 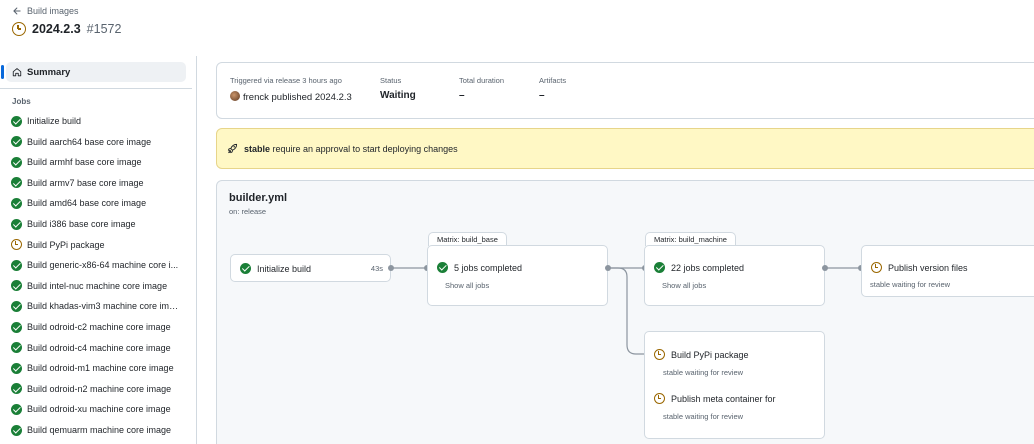 I want to click on job-node-meta-container: Publish meta container for, so click(x=715, y=398).